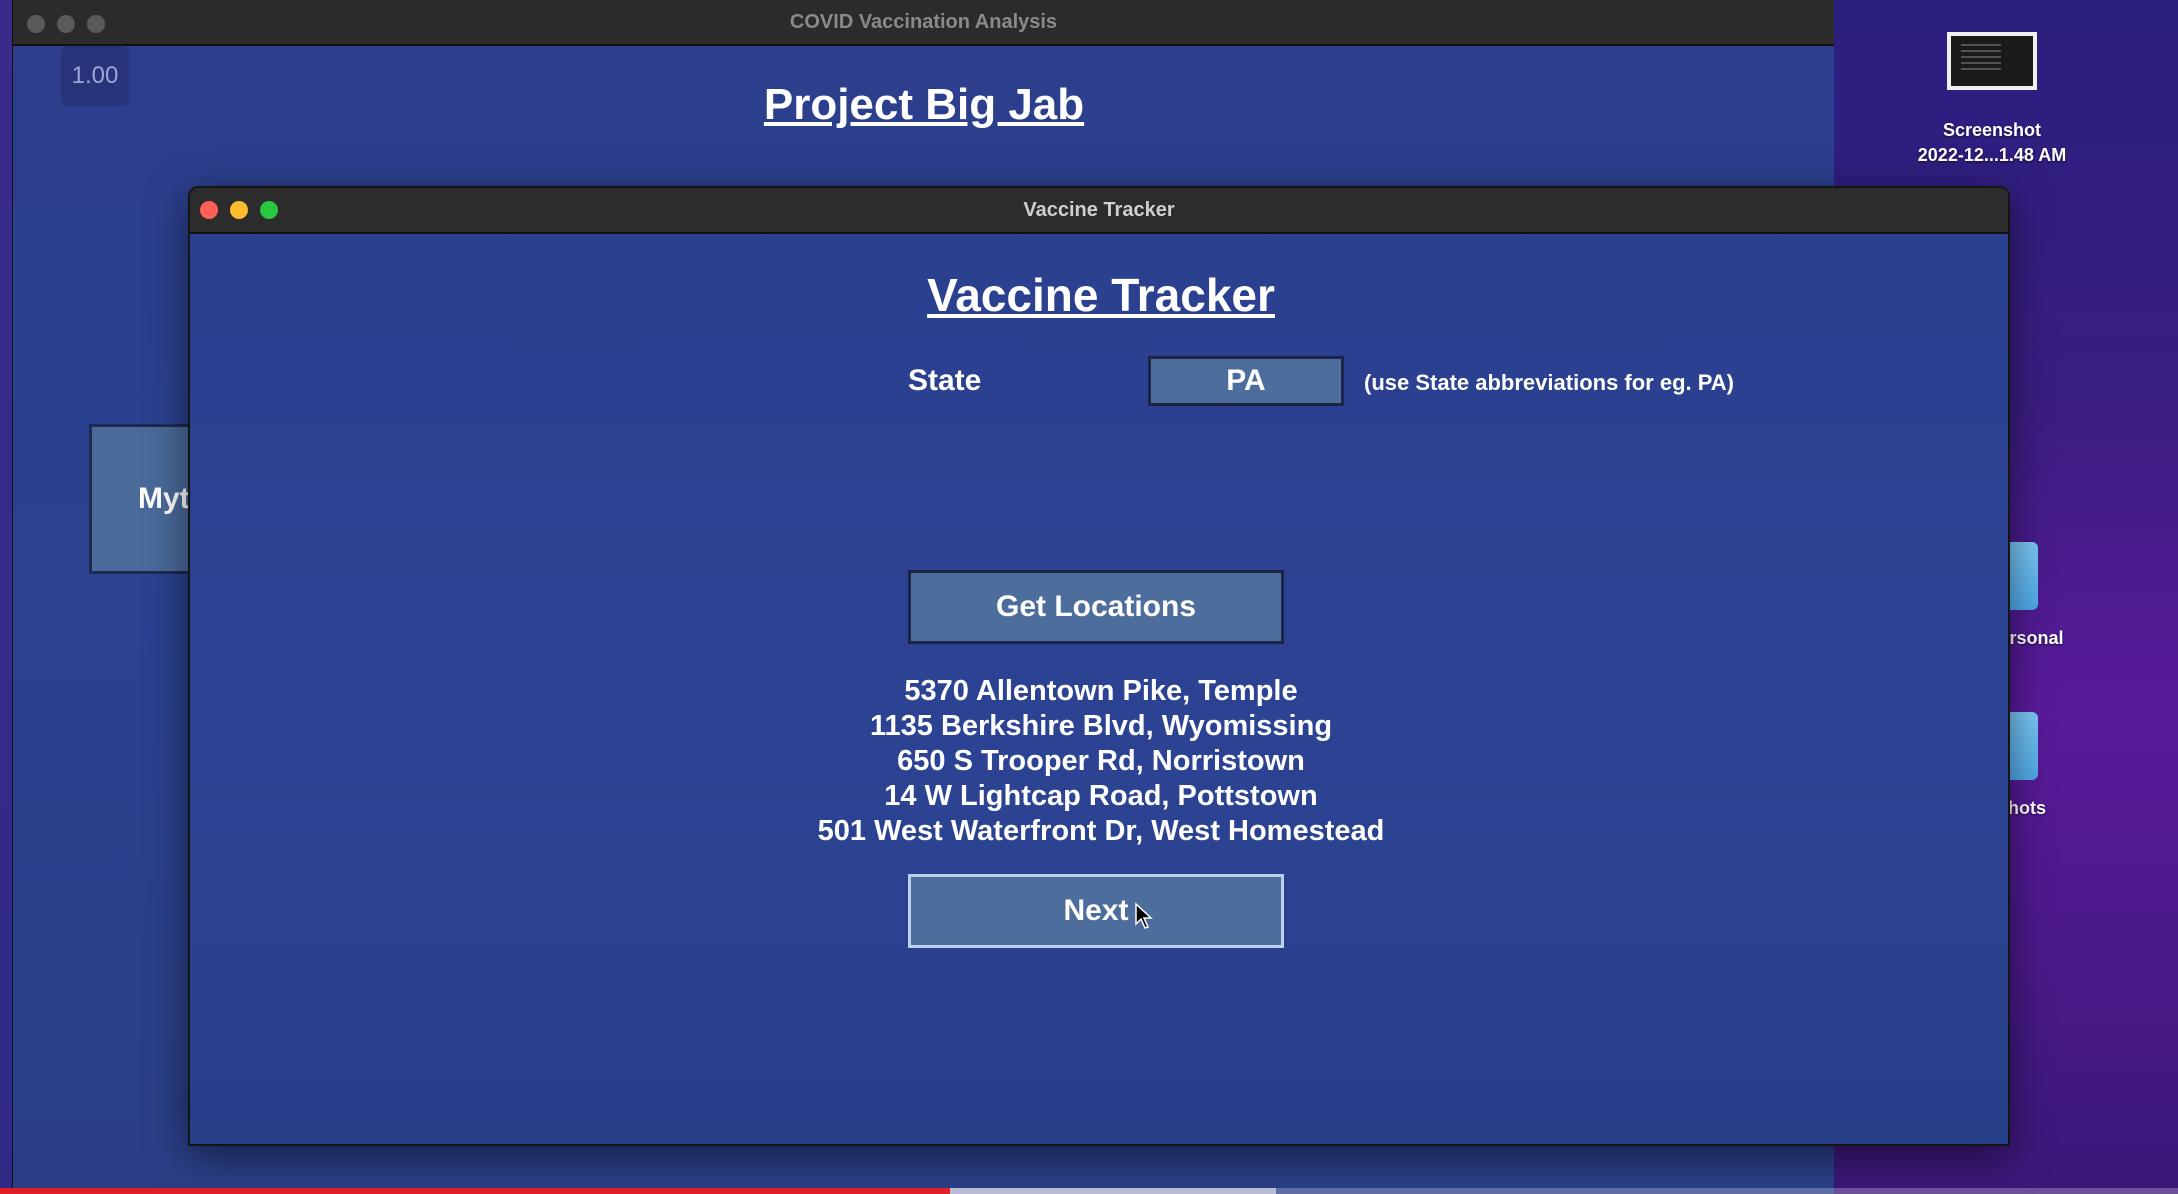 Image resolution: width=2178 pixels, height=1194 pixels. What do you see at coordinates (1101, 726) in the screenshot?
I see `location-item: 1135 Berkshire Blvd, Wyomissing` at bounding box center [1101, 726].